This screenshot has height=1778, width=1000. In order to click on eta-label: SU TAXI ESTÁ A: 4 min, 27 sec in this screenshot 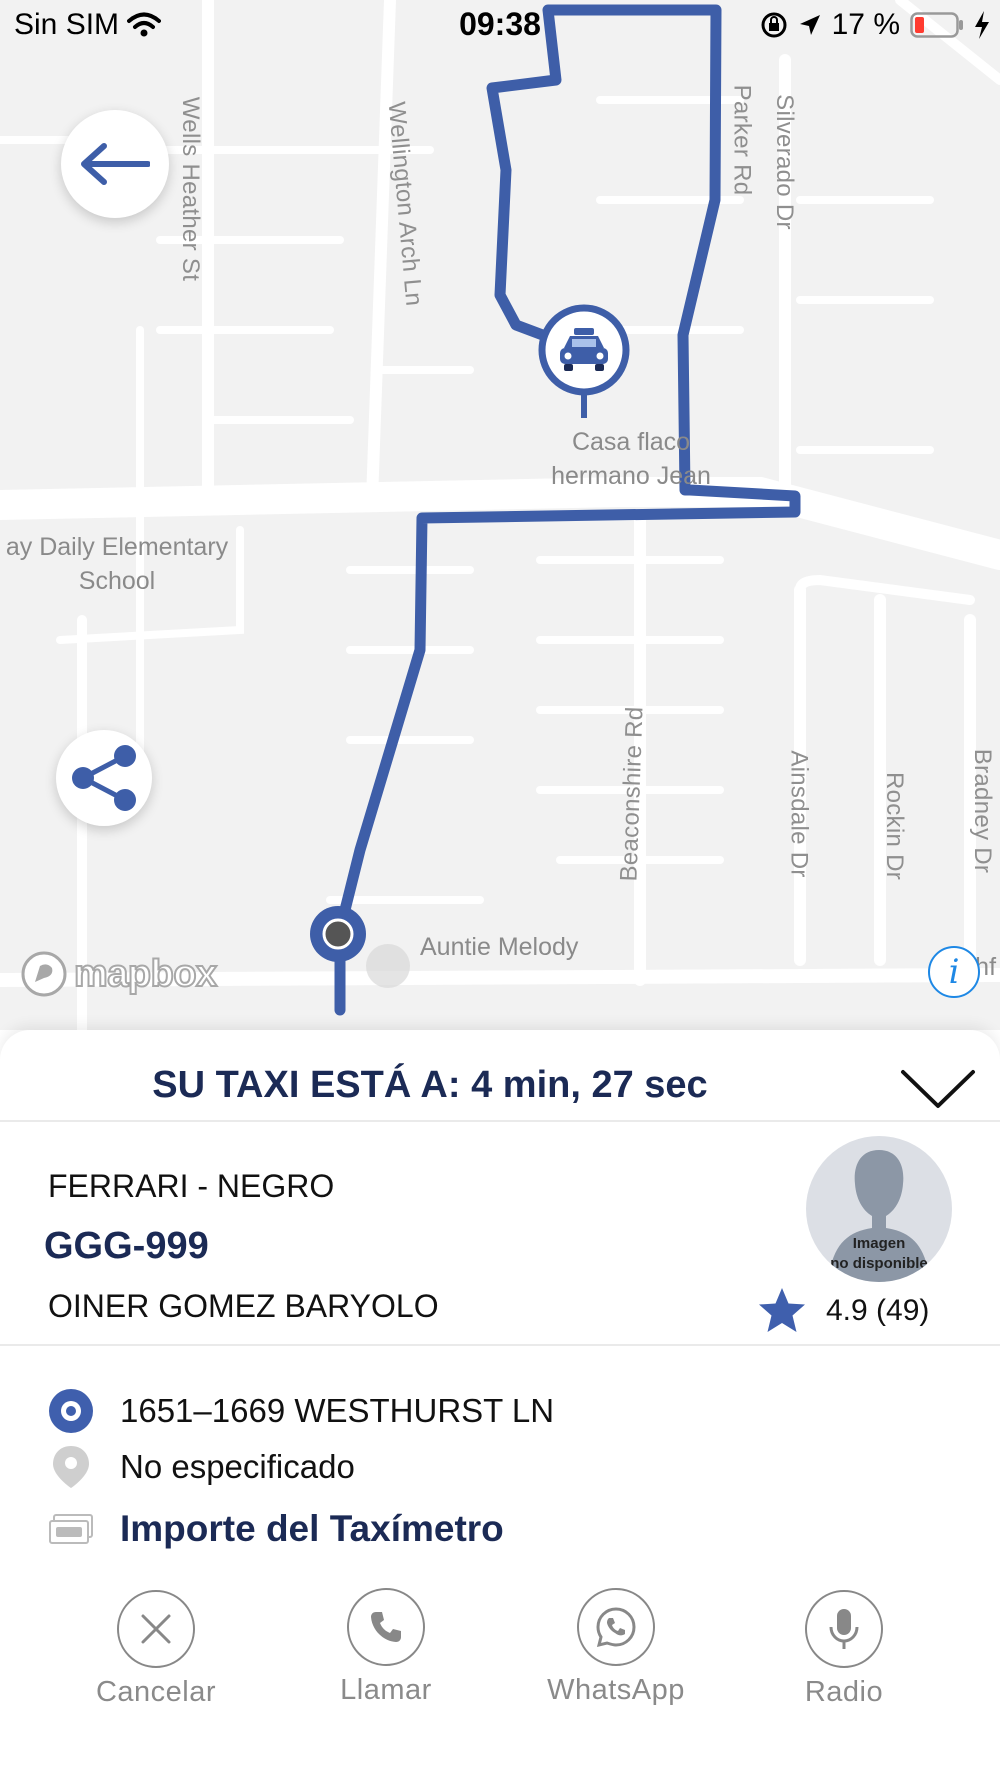, I will do `click(430, 1085)`.